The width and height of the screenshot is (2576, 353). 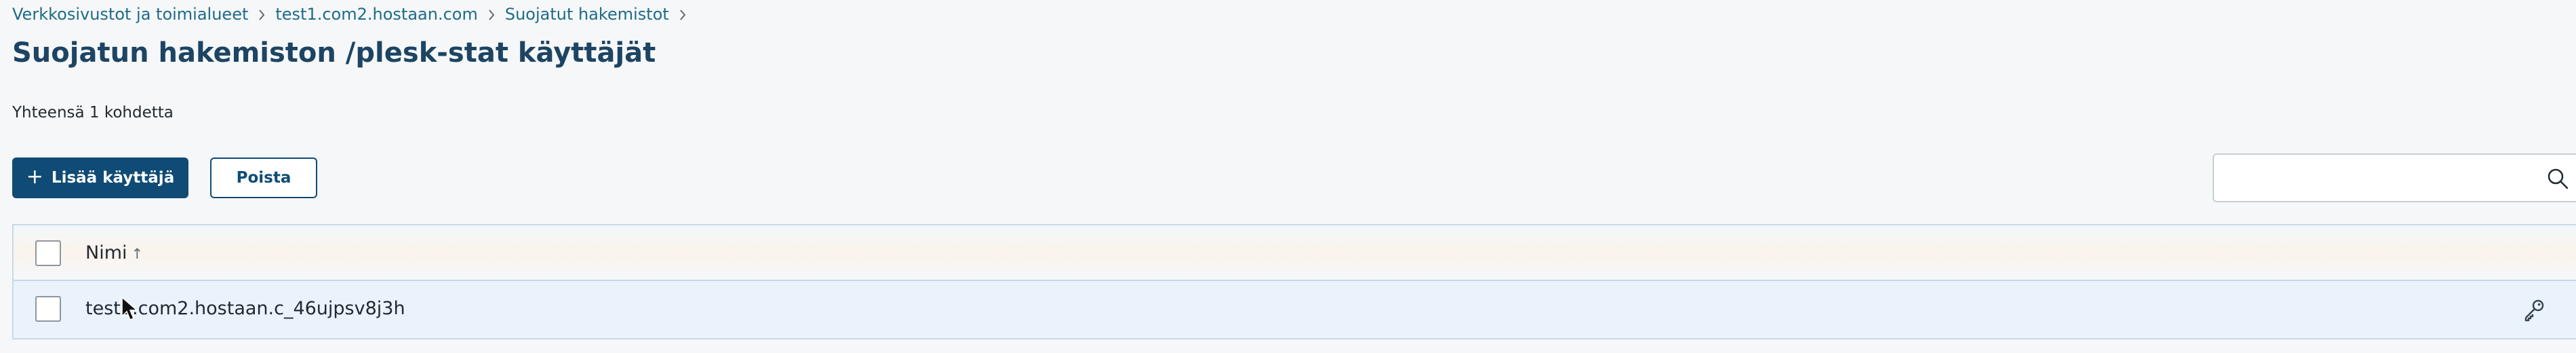 I want to click on breadcrumb-websites-domains: Verkkosivustot ja toimialueet, so click(x=130, y=14).